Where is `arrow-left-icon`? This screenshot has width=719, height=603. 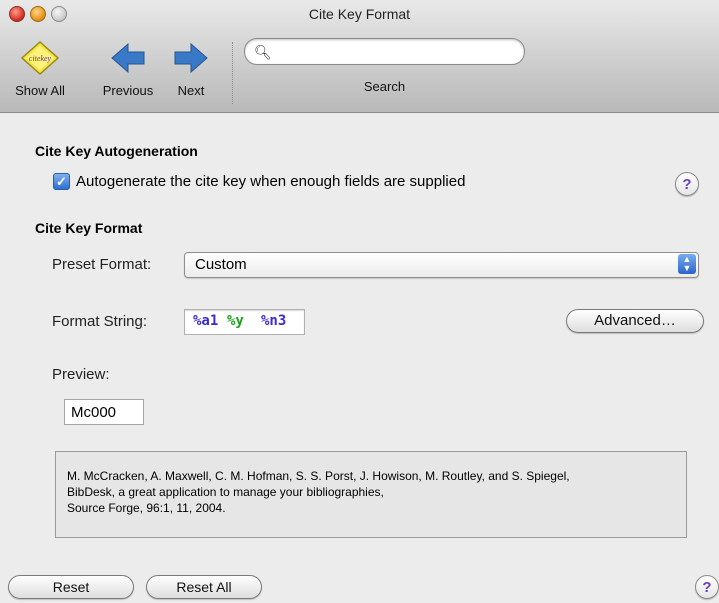
arrow-left-icon is located at coordinates (128, 58).